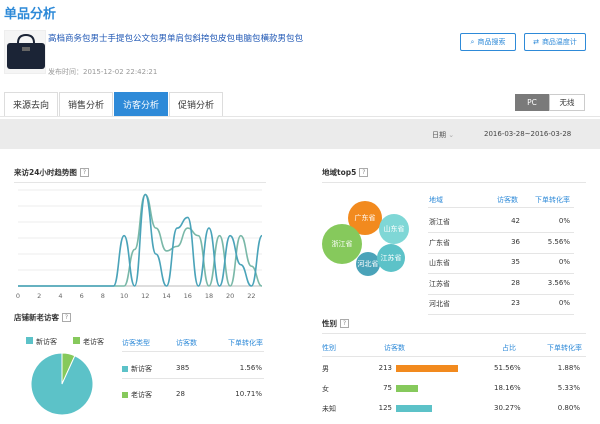 The height and width of the screenshot is (424, 600). I want to click on tab-sales: 销售分析, so click(86, 104).